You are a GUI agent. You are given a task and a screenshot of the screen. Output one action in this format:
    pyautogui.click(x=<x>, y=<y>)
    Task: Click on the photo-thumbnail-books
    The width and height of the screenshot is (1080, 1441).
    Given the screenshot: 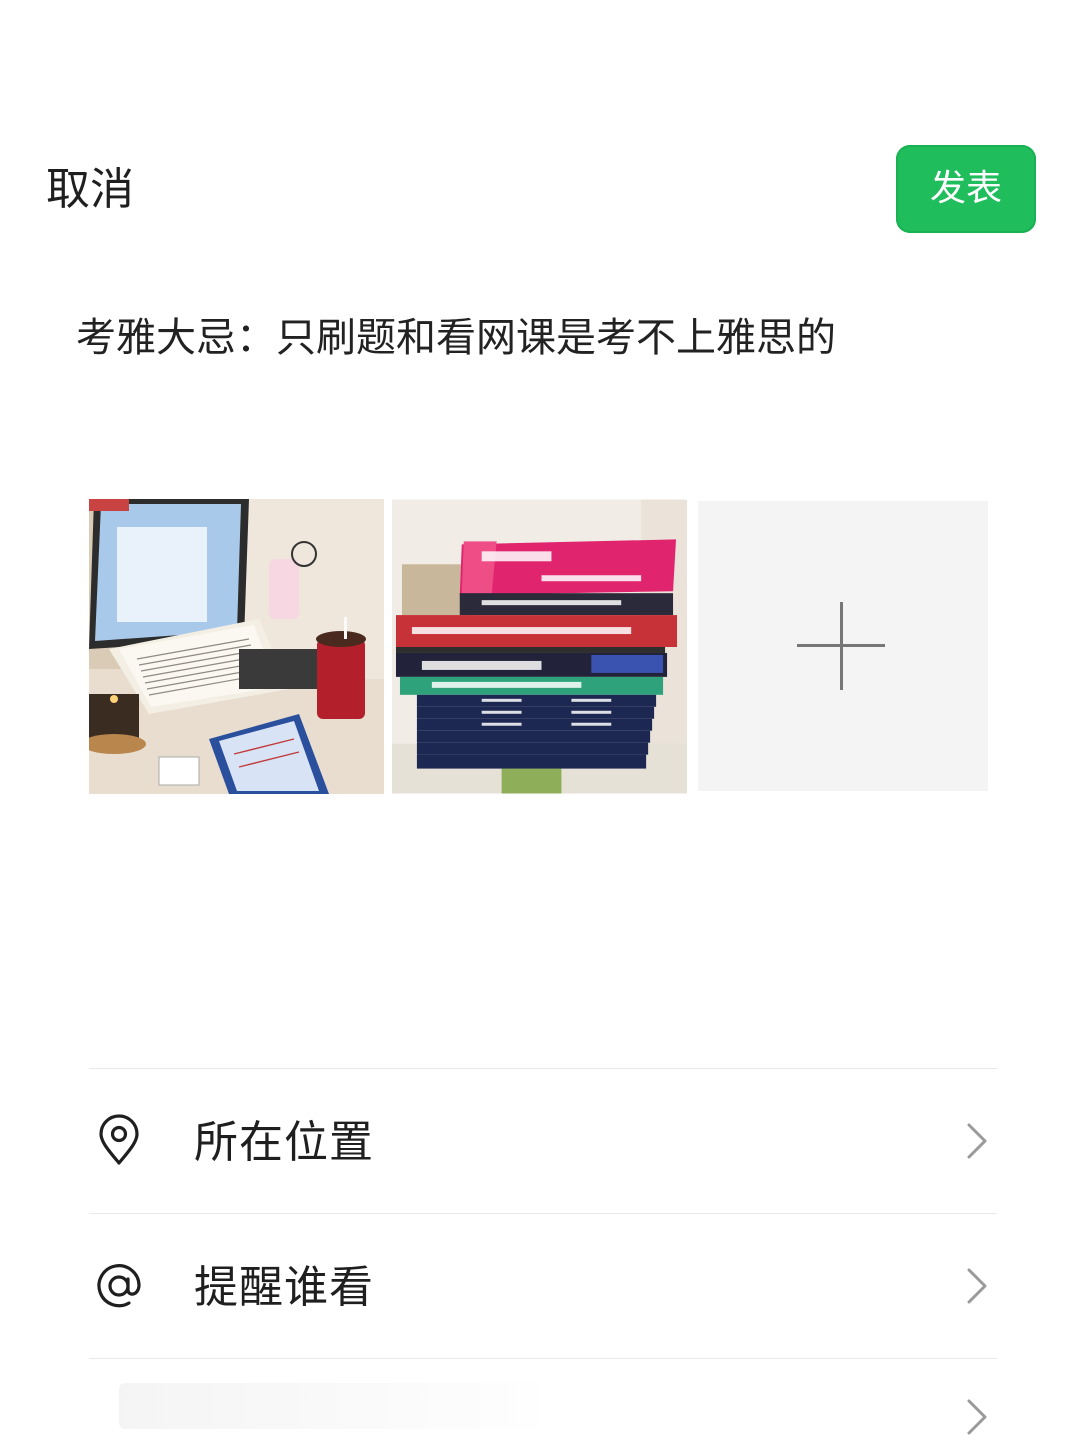 What is the action you would take?
    pyautogui.click(x=540, y=646)
    